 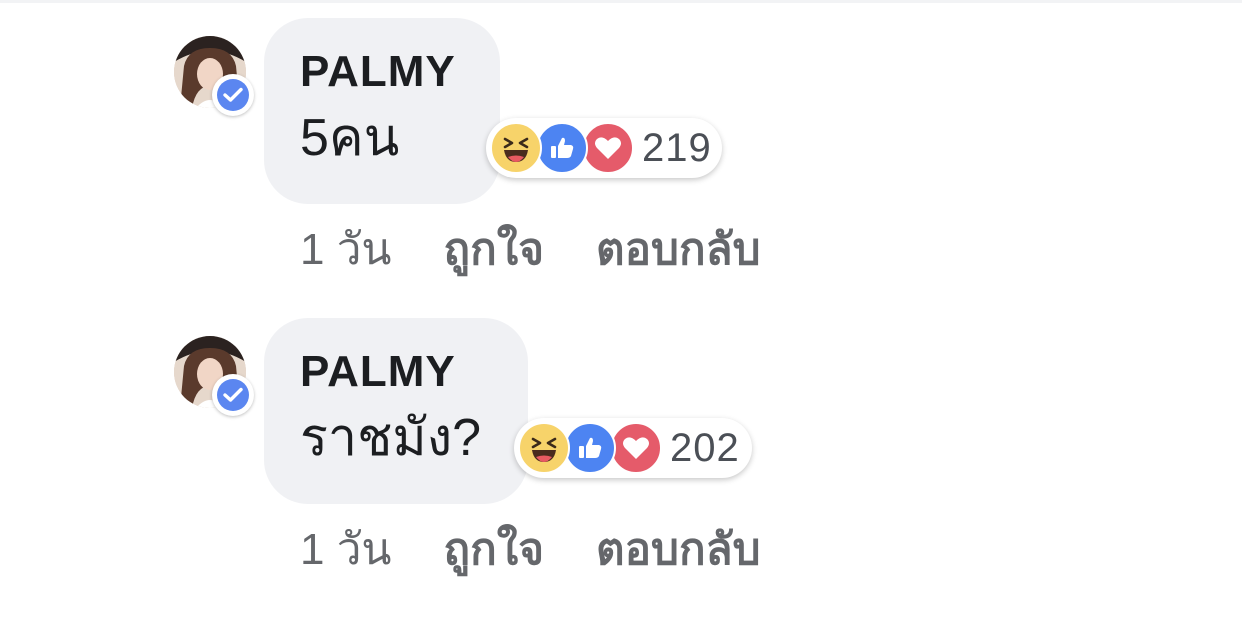 I want to click on comment-bubble: PALMY 5คน, so click(x=382, y=111).